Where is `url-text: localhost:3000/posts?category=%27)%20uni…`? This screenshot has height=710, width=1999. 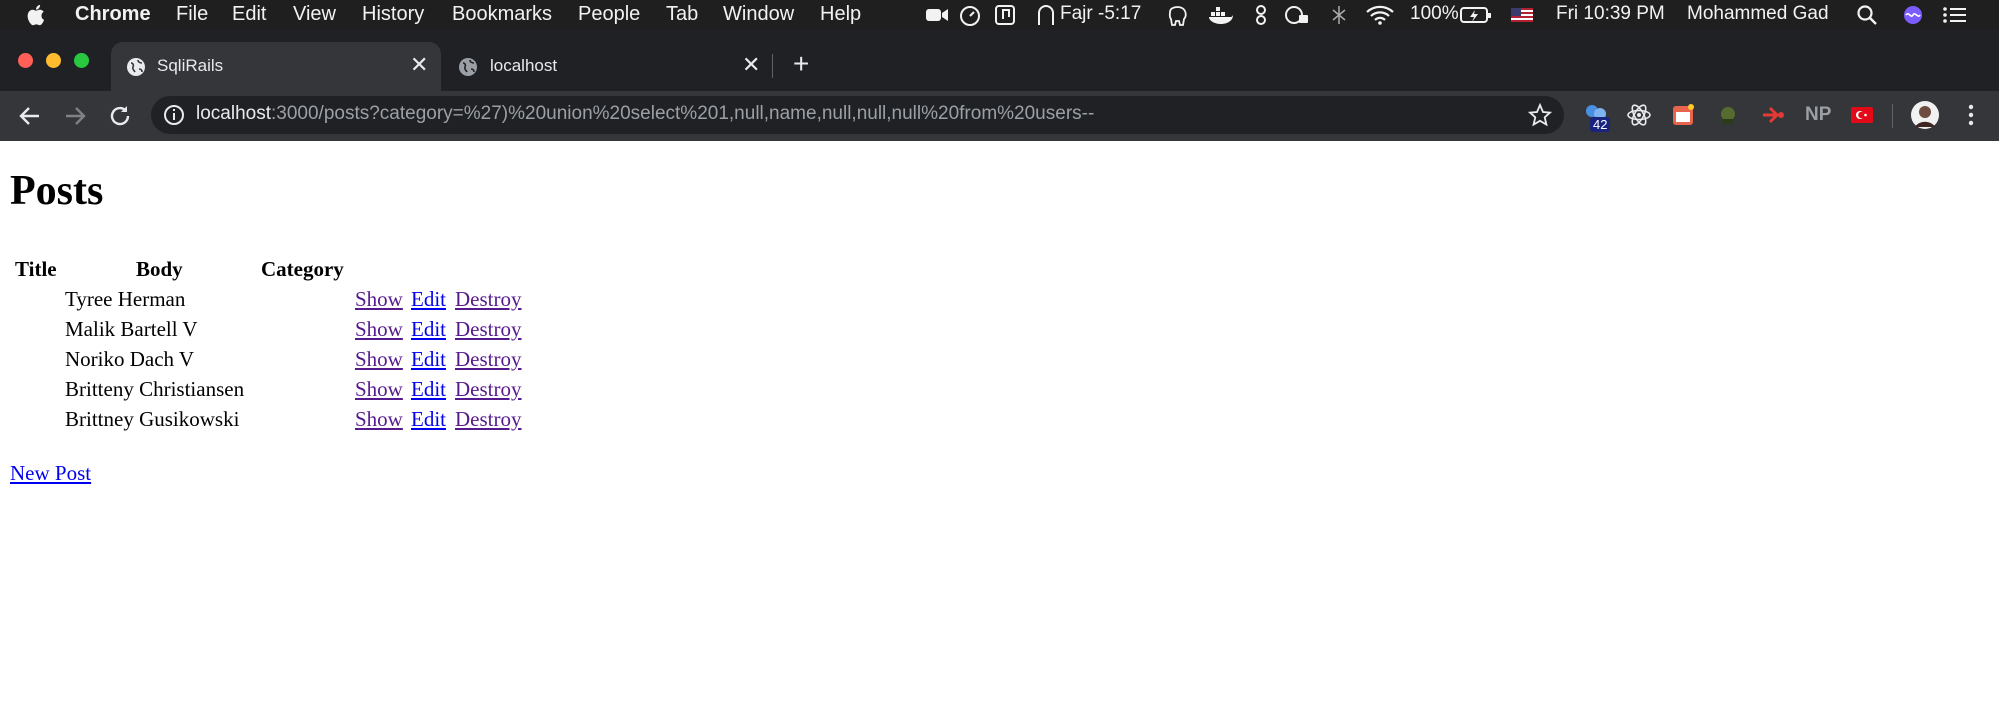 url-text: localhost:3000/posts?category=%27)%20uni… is located at coordinates (645, 114).